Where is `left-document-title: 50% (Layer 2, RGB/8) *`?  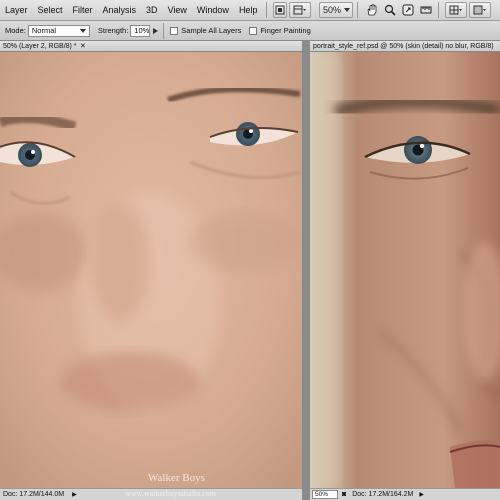
left-document-title: 50% (Layer 2, RGB/8) * is located at coordinates (40, 46).